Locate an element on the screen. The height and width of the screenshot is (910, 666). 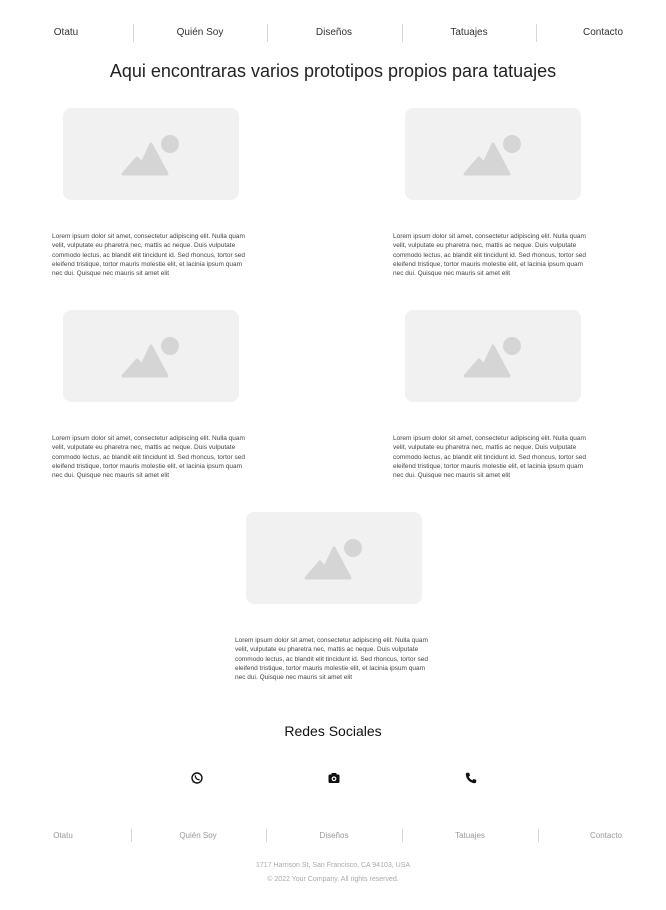
footer-link-quien-soy: Quién Soy is located at coordinates (198, 836).